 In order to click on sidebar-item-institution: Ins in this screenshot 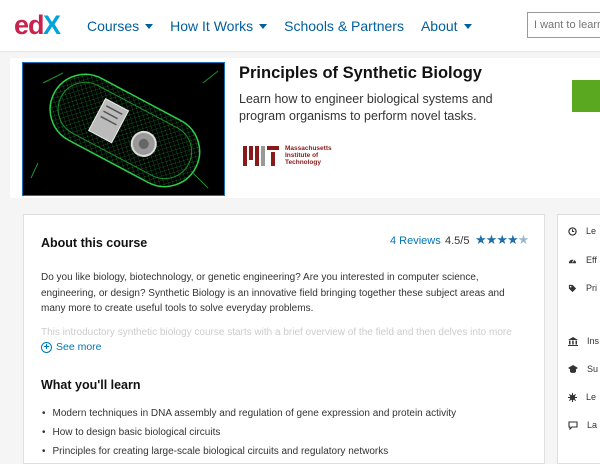, I will do `click(583, 341)`.